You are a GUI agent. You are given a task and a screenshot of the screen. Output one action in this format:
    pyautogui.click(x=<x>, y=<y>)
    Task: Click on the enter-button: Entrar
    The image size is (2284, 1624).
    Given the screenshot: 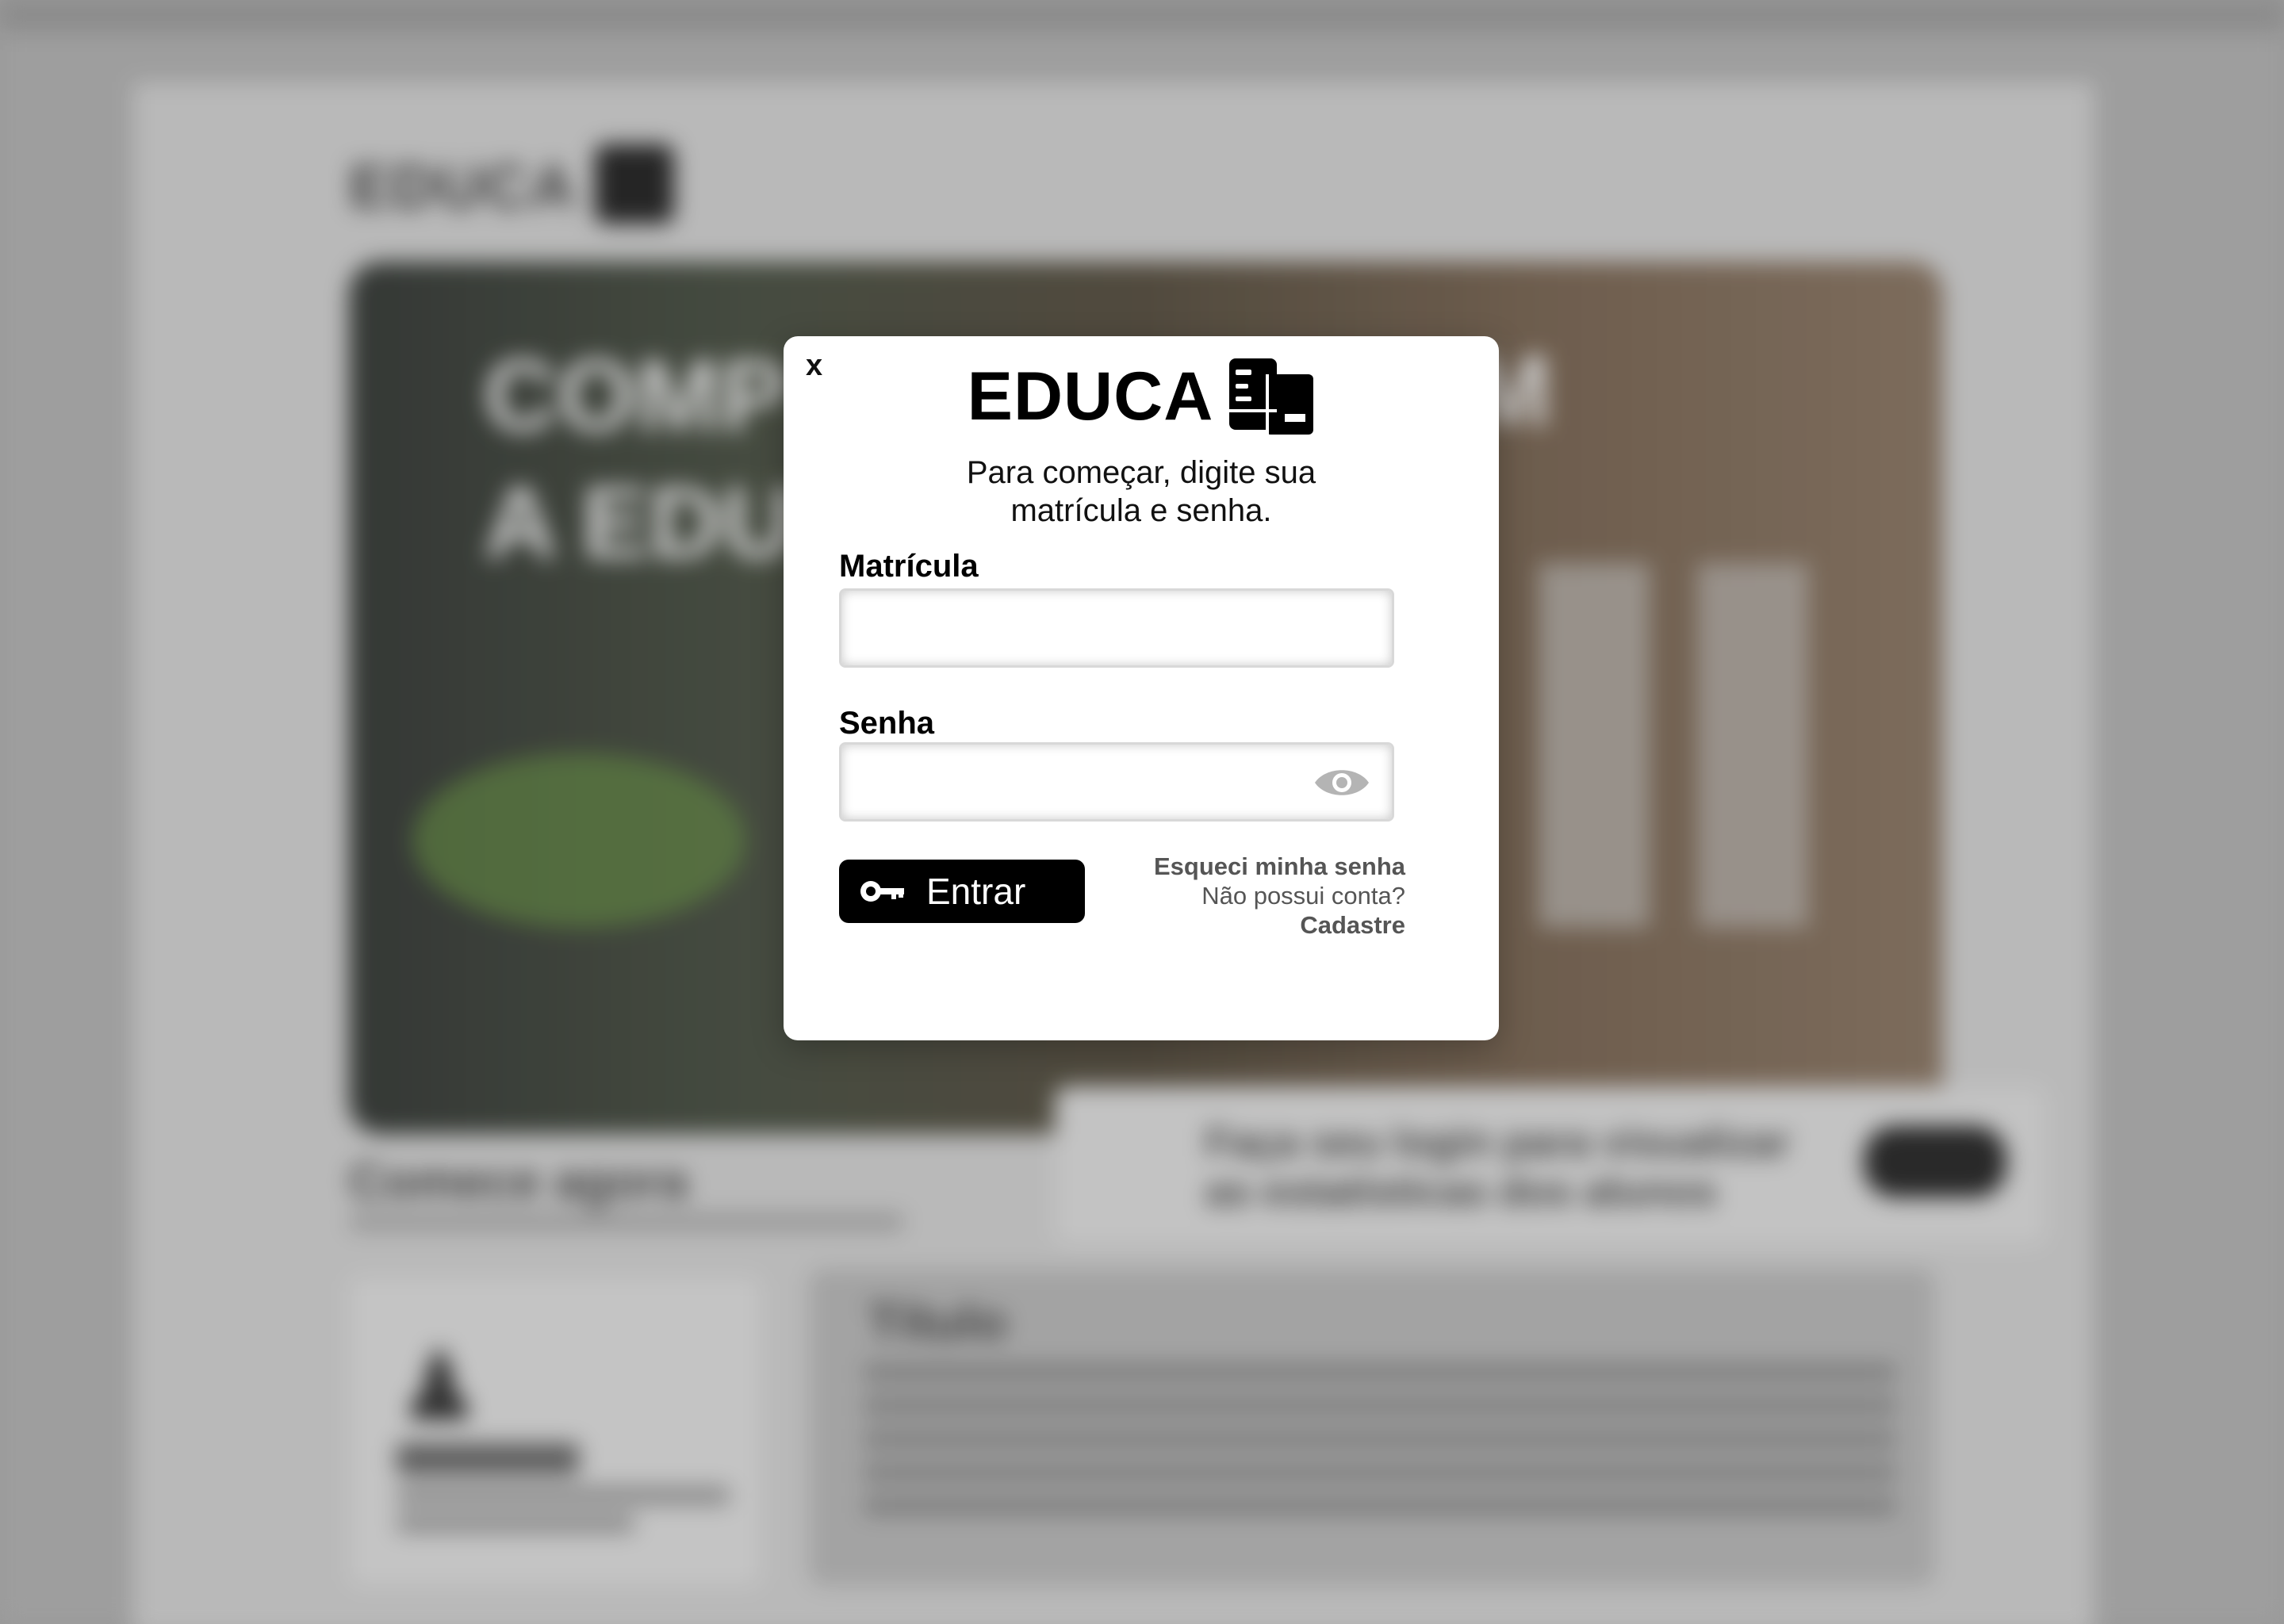 What is the action you would take?
    pyautogui.click(x=962, y=892)
    